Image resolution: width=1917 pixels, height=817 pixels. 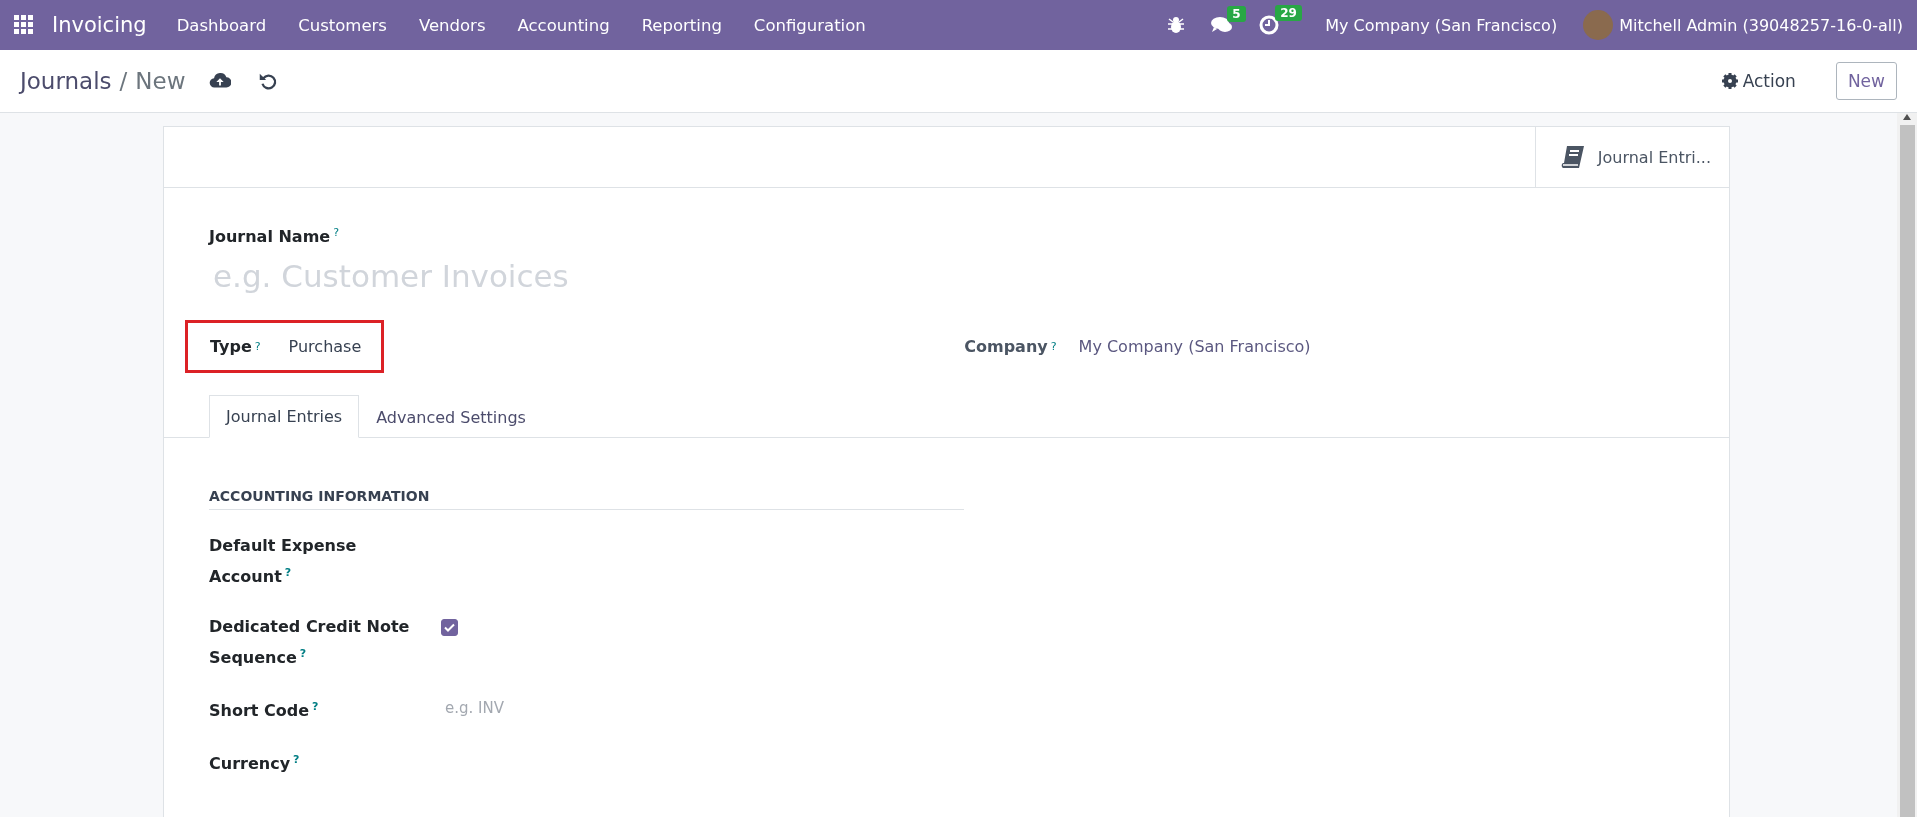 I want to click on activity-count-badge: 29, so click(x=1288, y=13).